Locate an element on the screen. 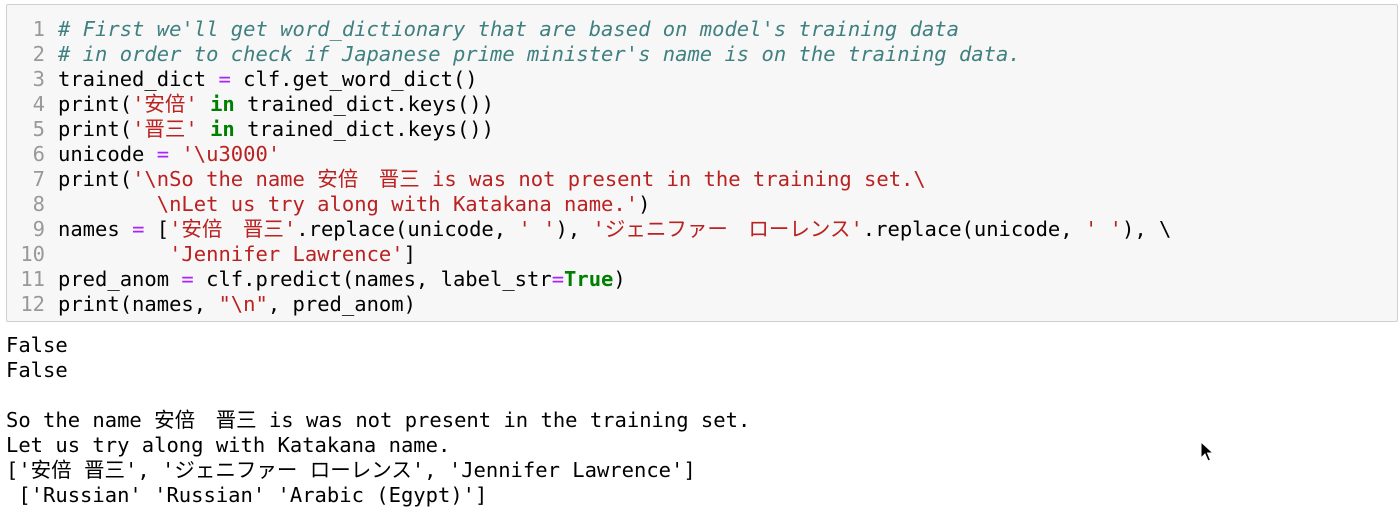 This screenshot has height=523, width=1400. code-token: 'ジェニファー ローレンス' is located at coordinates (727, 229).